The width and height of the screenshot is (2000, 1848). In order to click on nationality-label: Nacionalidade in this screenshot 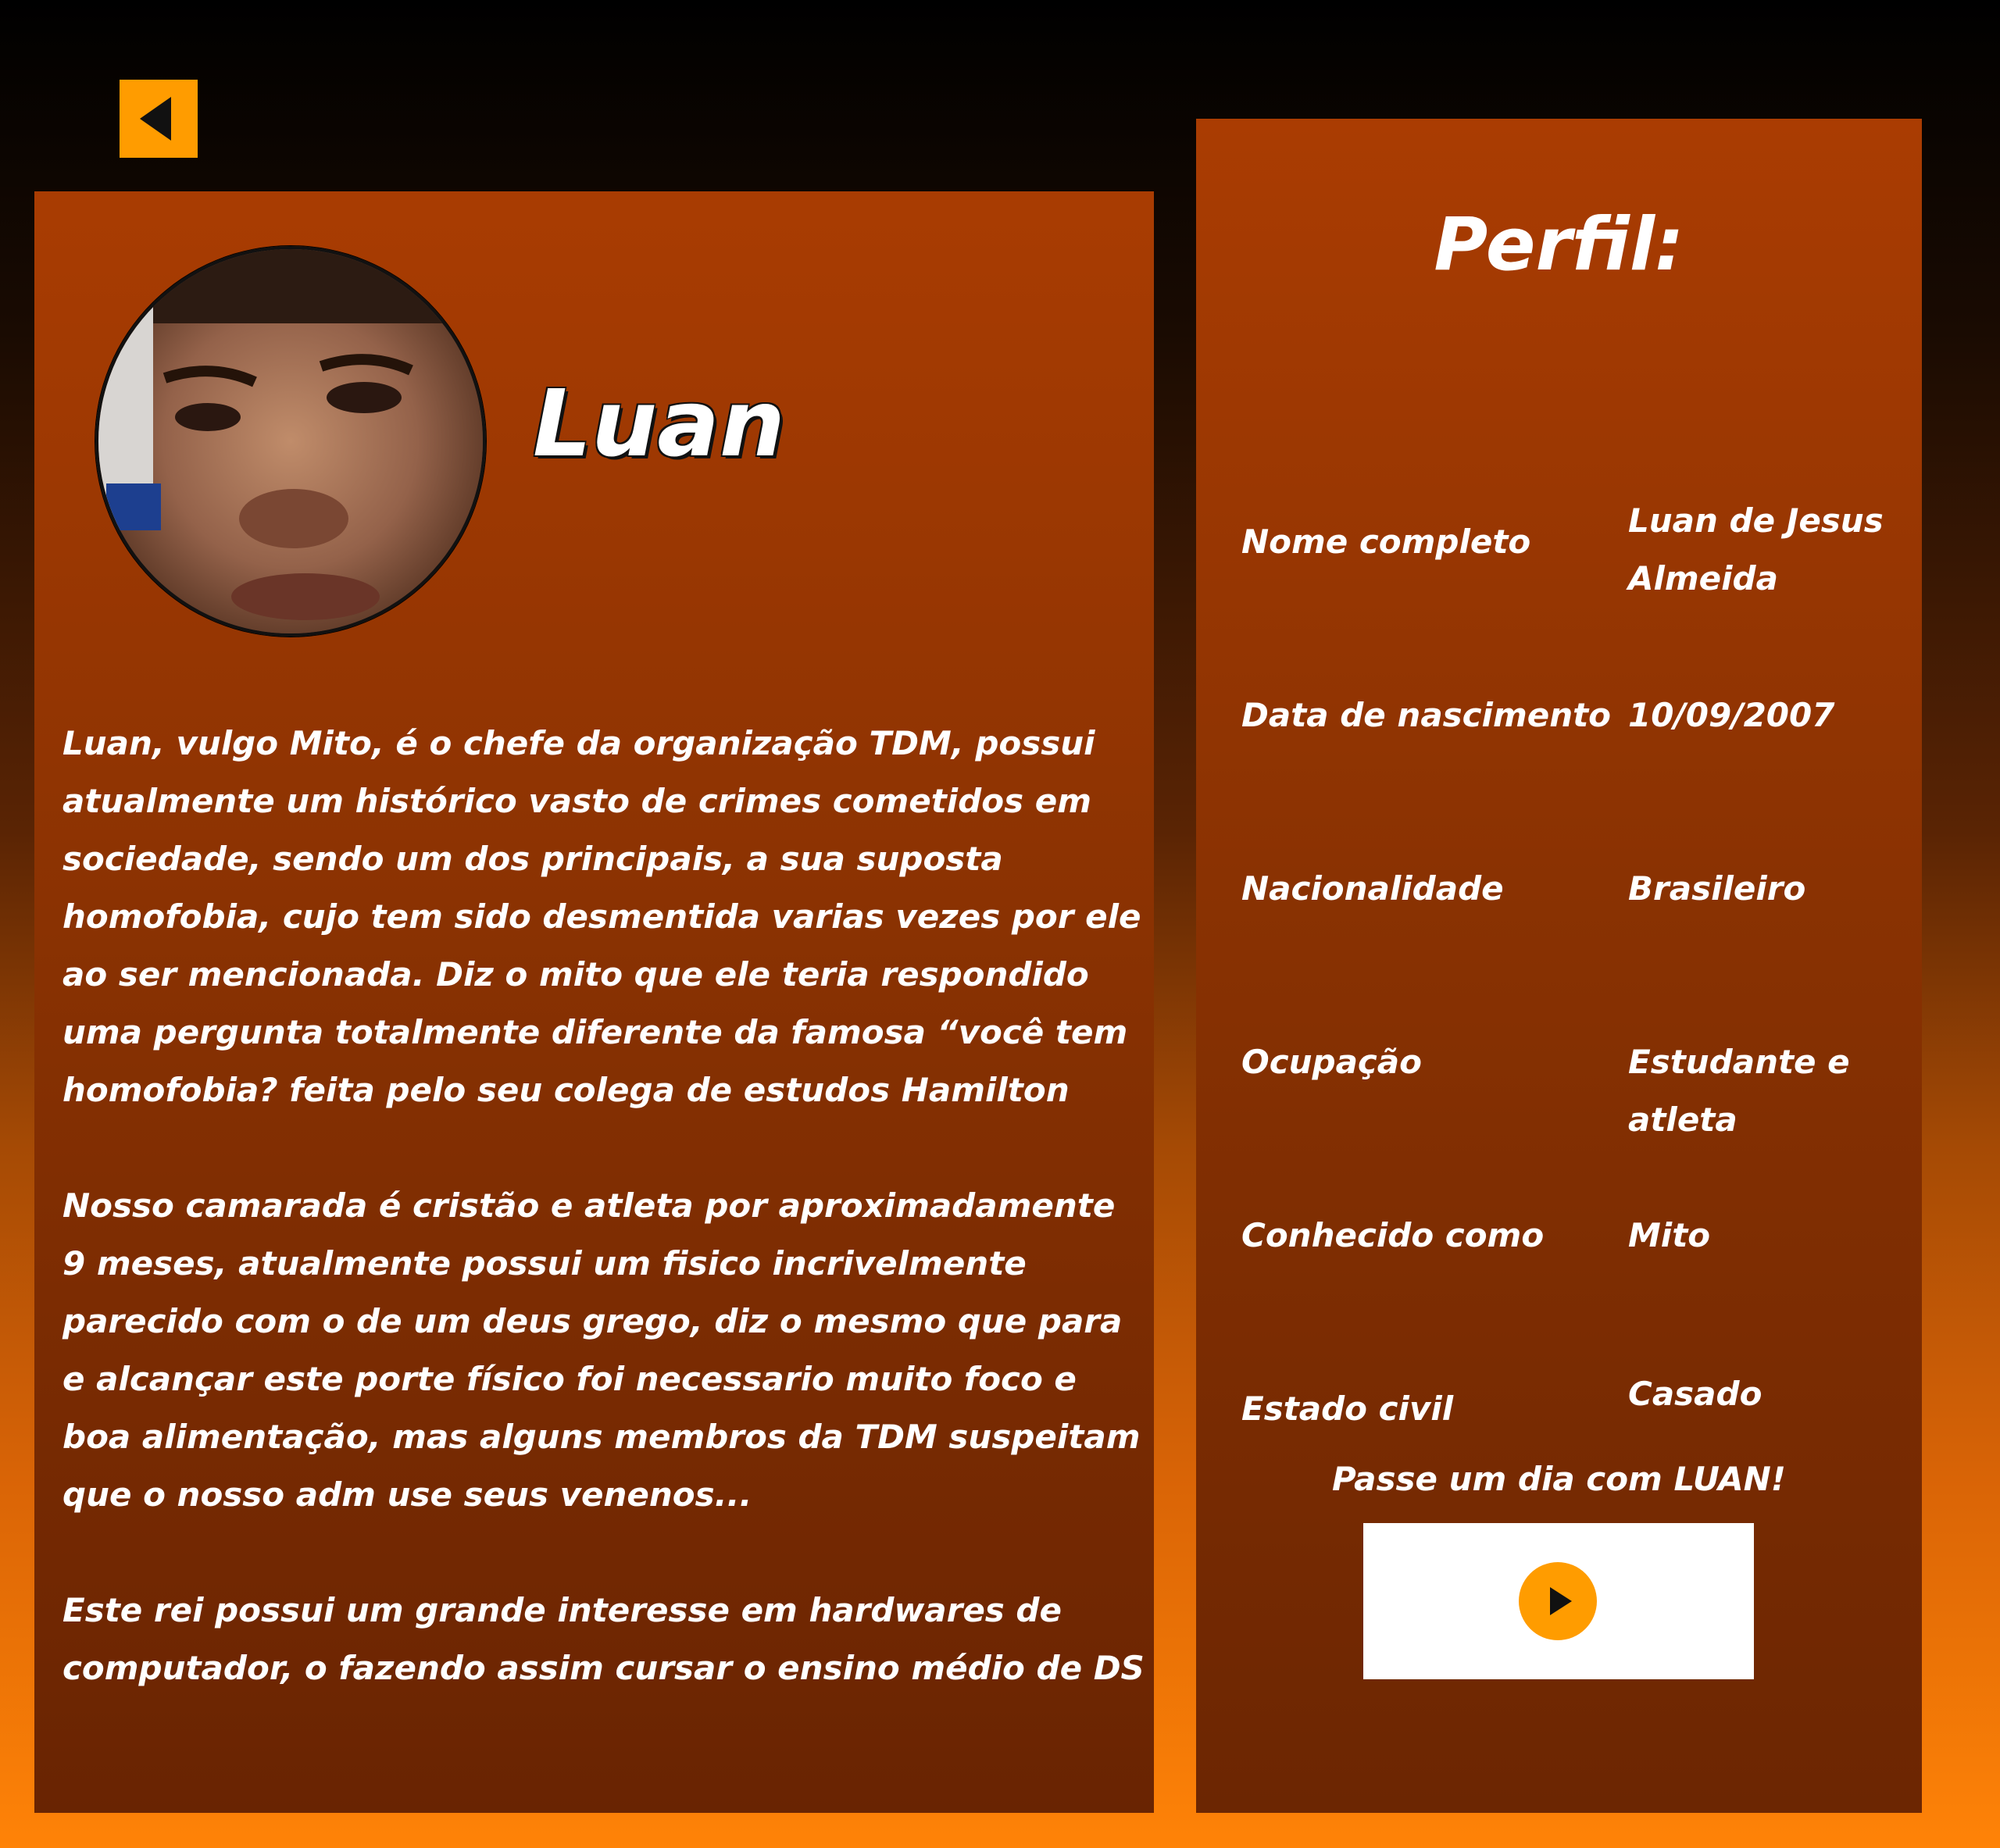, I will do `click(1372, 888)`.